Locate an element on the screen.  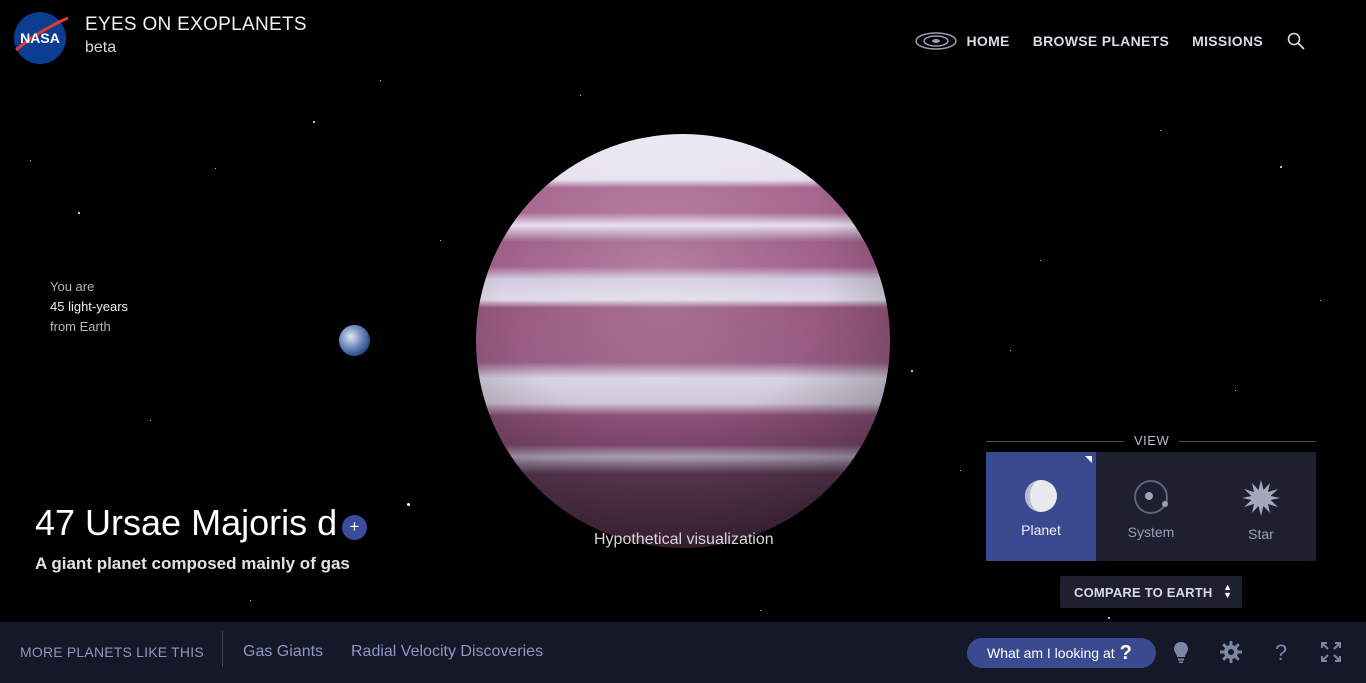
bottom-divider is located at coordinates (222, 649).